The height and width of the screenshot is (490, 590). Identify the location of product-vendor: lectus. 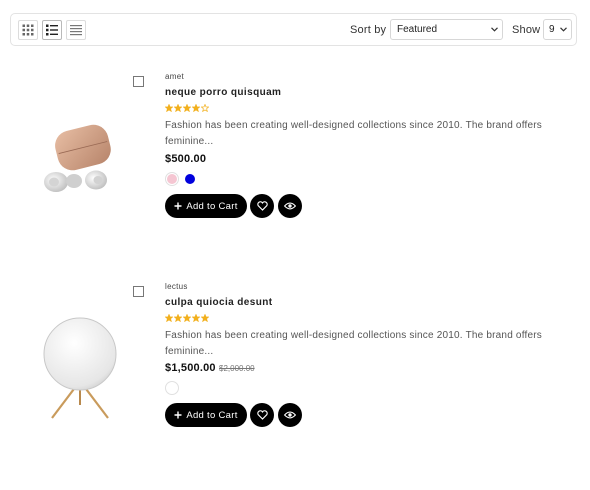
(176, 286).